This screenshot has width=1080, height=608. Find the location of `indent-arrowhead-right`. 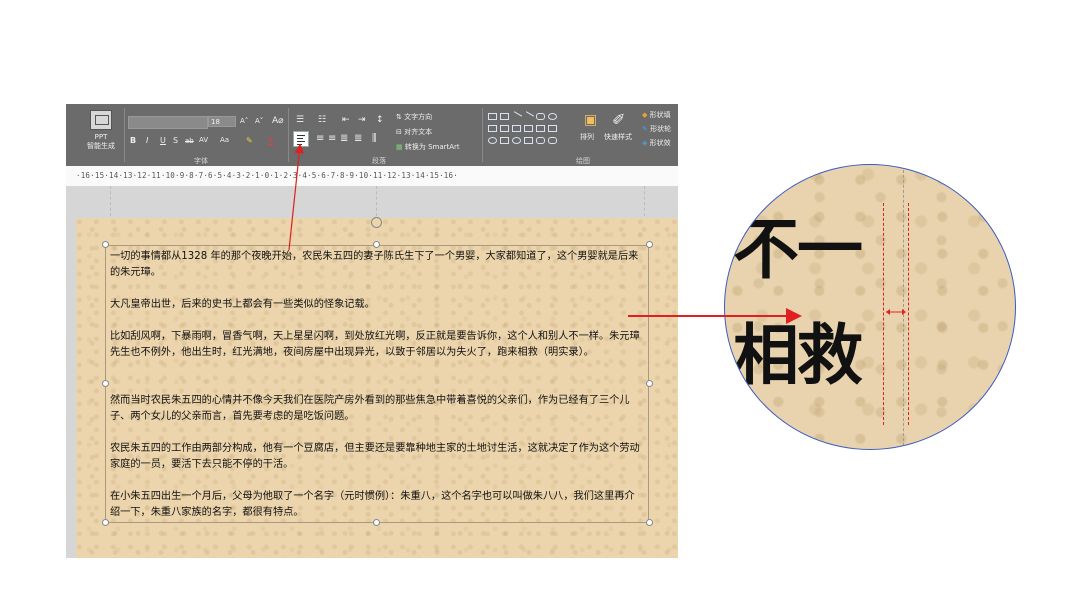

indent-arrowhead-right is located at coordinates (904, 312).